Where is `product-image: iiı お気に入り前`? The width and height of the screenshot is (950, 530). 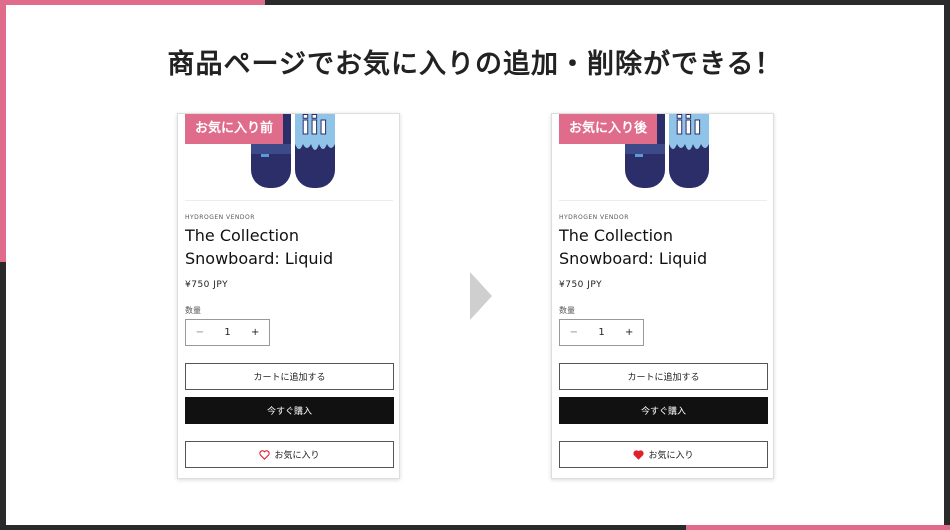
product-image: iiı お気に入り前 is located at coordinates (289, 157).